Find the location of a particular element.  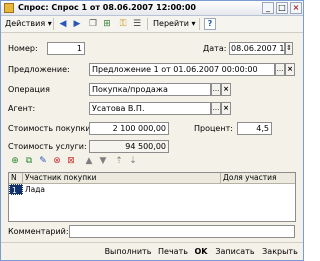

goto-menu: Перейти ▾ is located at coordinates (174, 24).